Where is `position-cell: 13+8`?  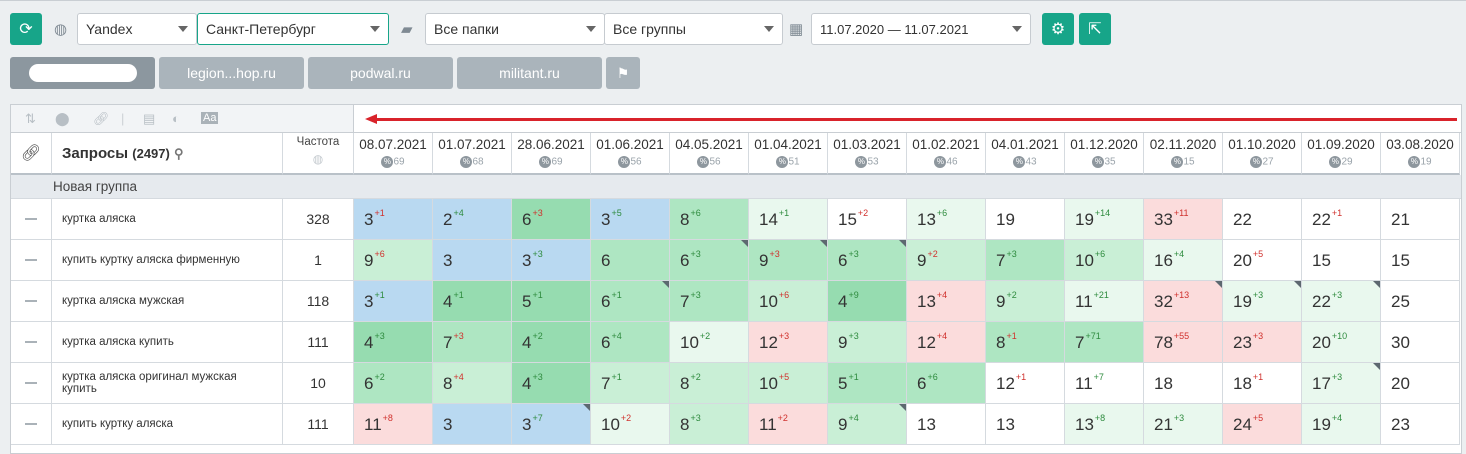 position-cell: 13+8 is located at coordinates (1104, 424).